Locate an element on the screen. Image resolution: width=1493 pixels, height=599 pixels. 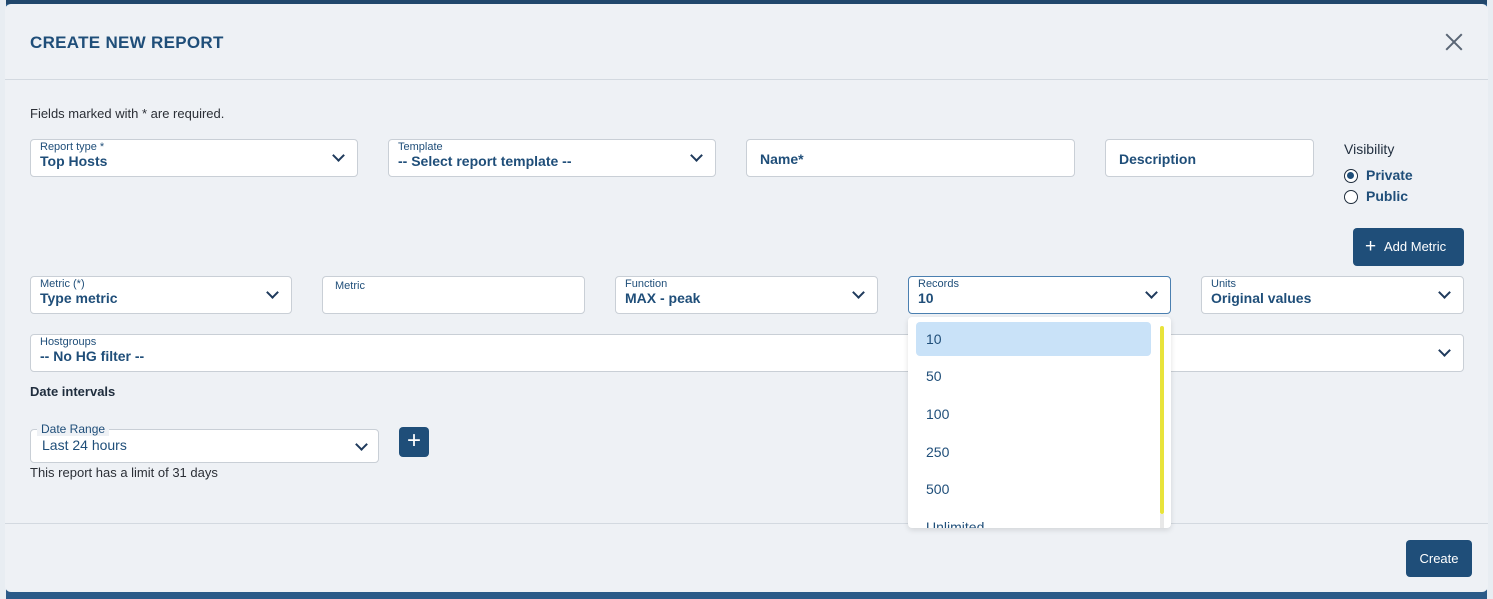
template-label: Template is located at coordinates (420, 147).